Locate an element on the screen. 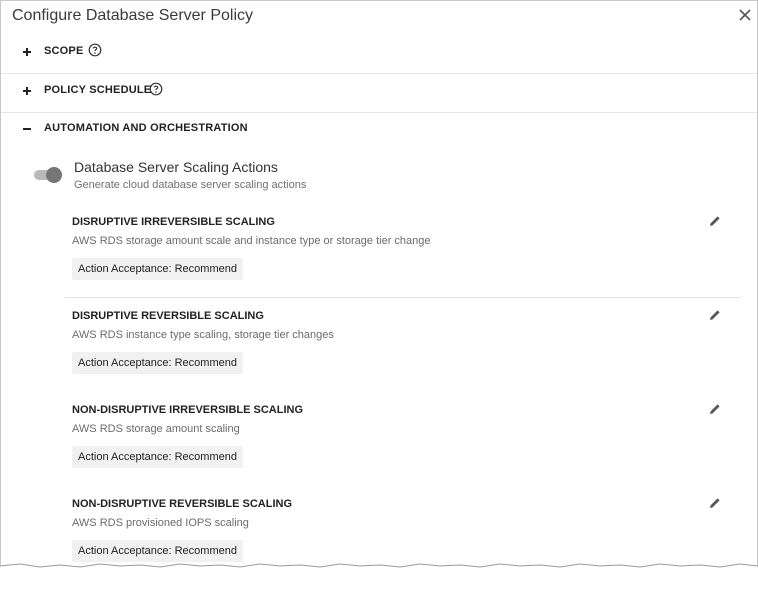 The image size is (758, 590). section-label: AUTOMATION AND ORCHESTRATION is located at coordinates (146, 128).